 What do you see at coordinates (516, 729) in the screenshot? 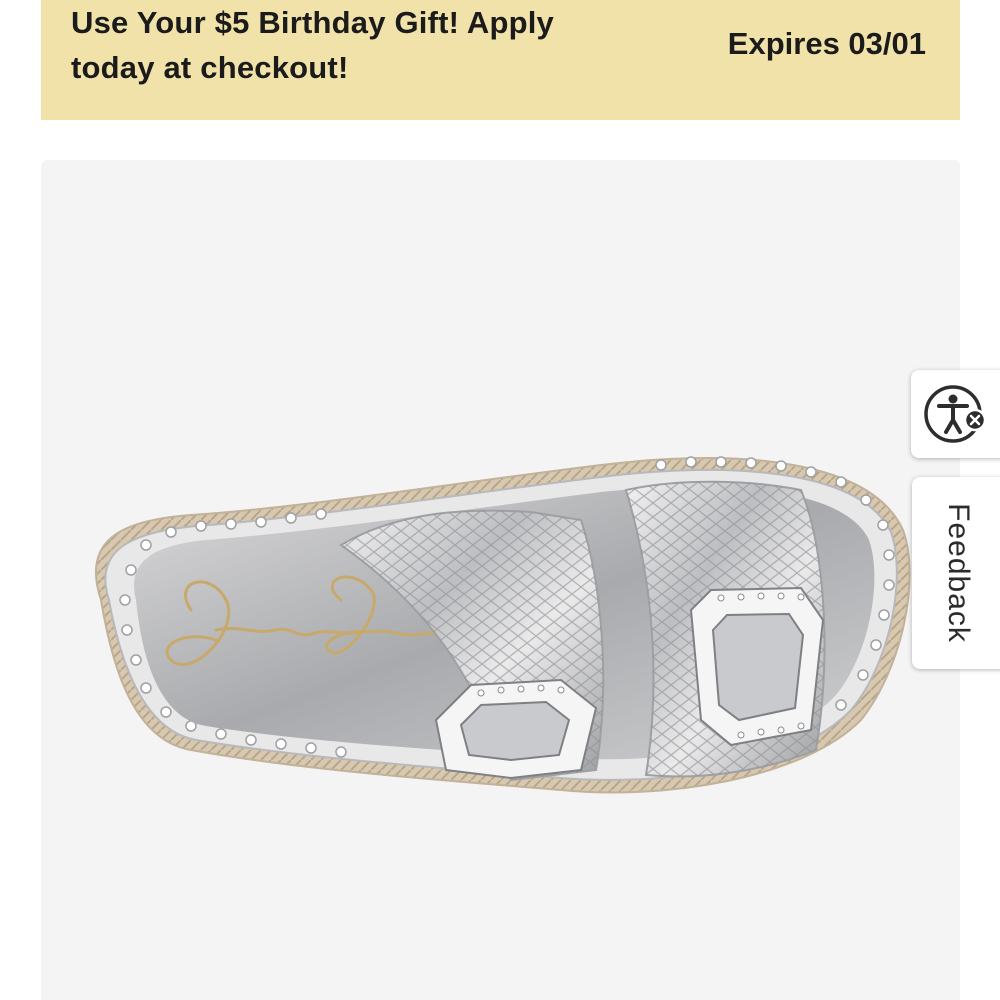
I see `buckle-left` at bounding box center [516, 729].